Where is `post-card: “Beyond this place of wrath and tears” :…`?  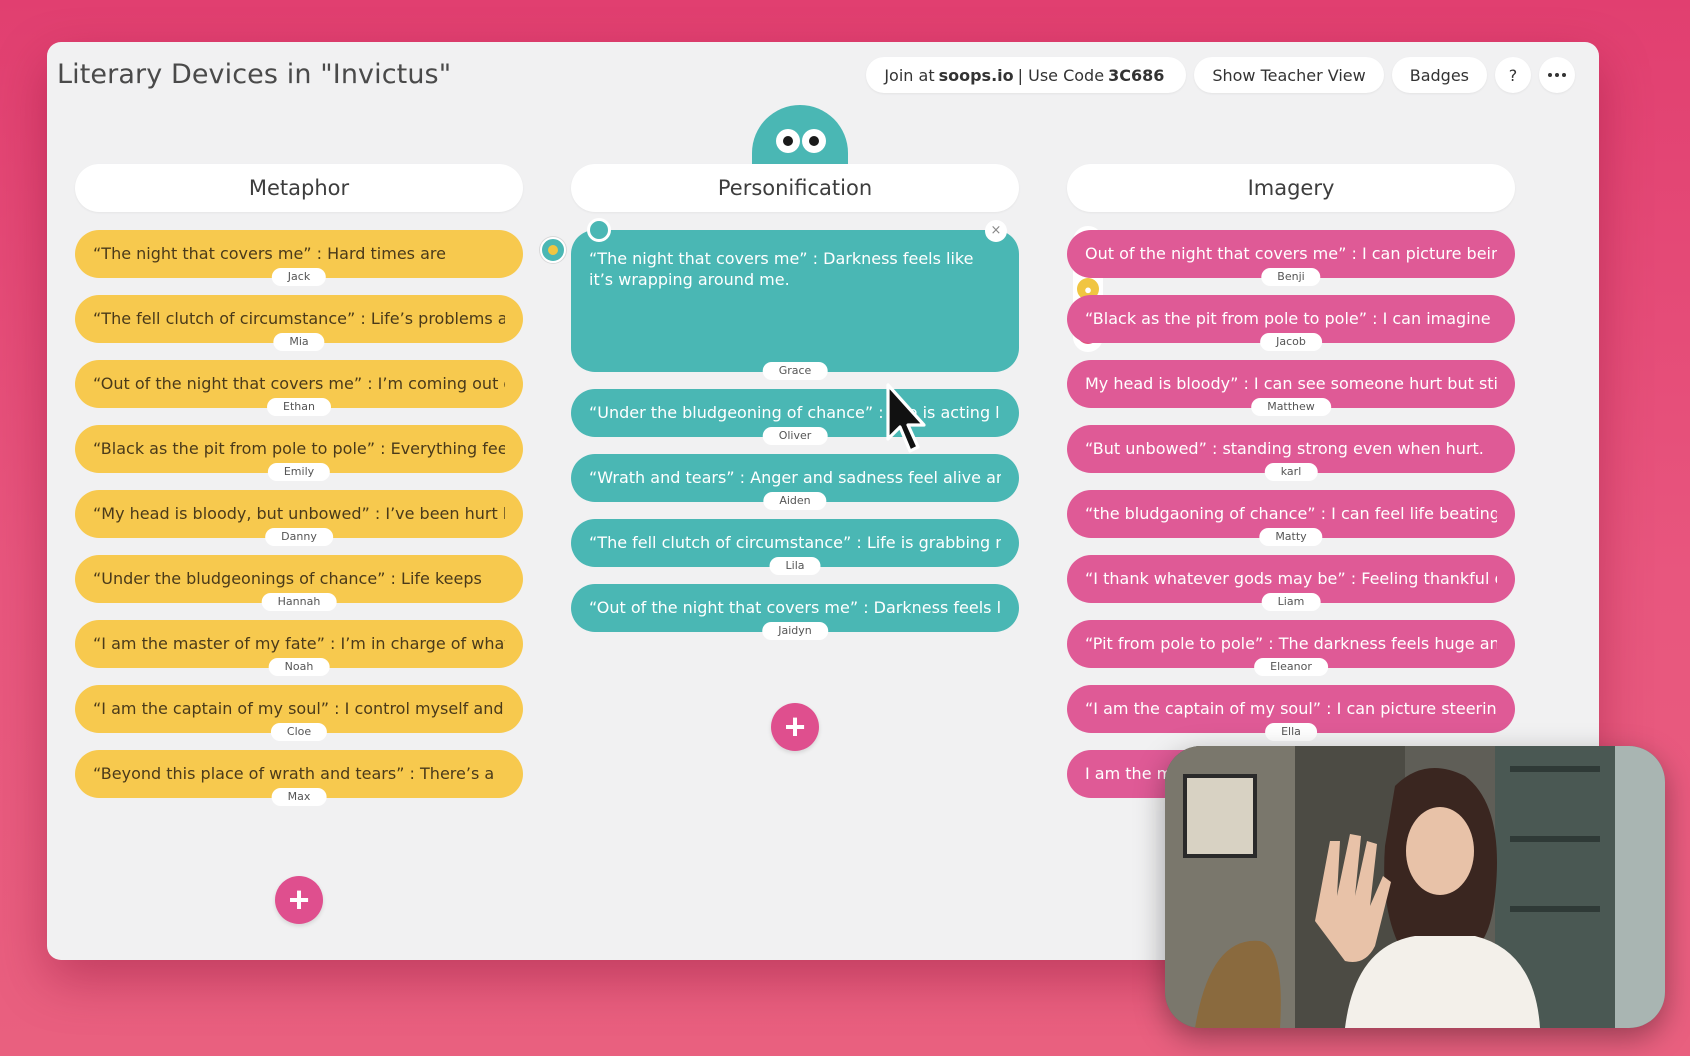
post-card: “Beyond this place of wrath and tears” :… is located at coordinates (299, 778).